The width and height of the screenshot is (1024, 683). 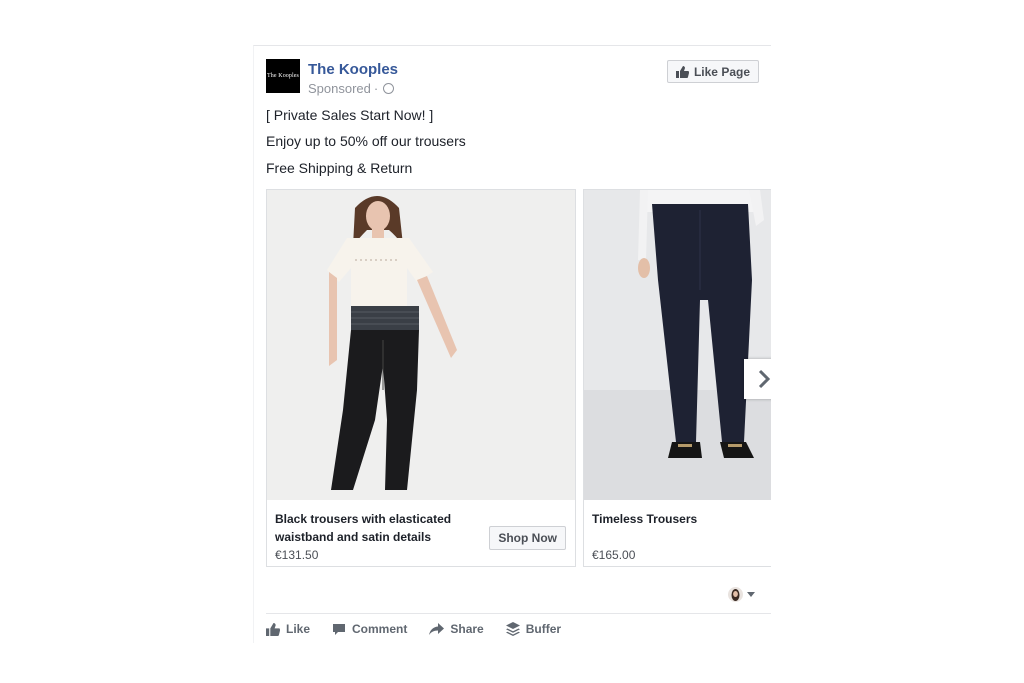 I want to click on shop-now-button: Shop Now, so click(x=527, y=538).